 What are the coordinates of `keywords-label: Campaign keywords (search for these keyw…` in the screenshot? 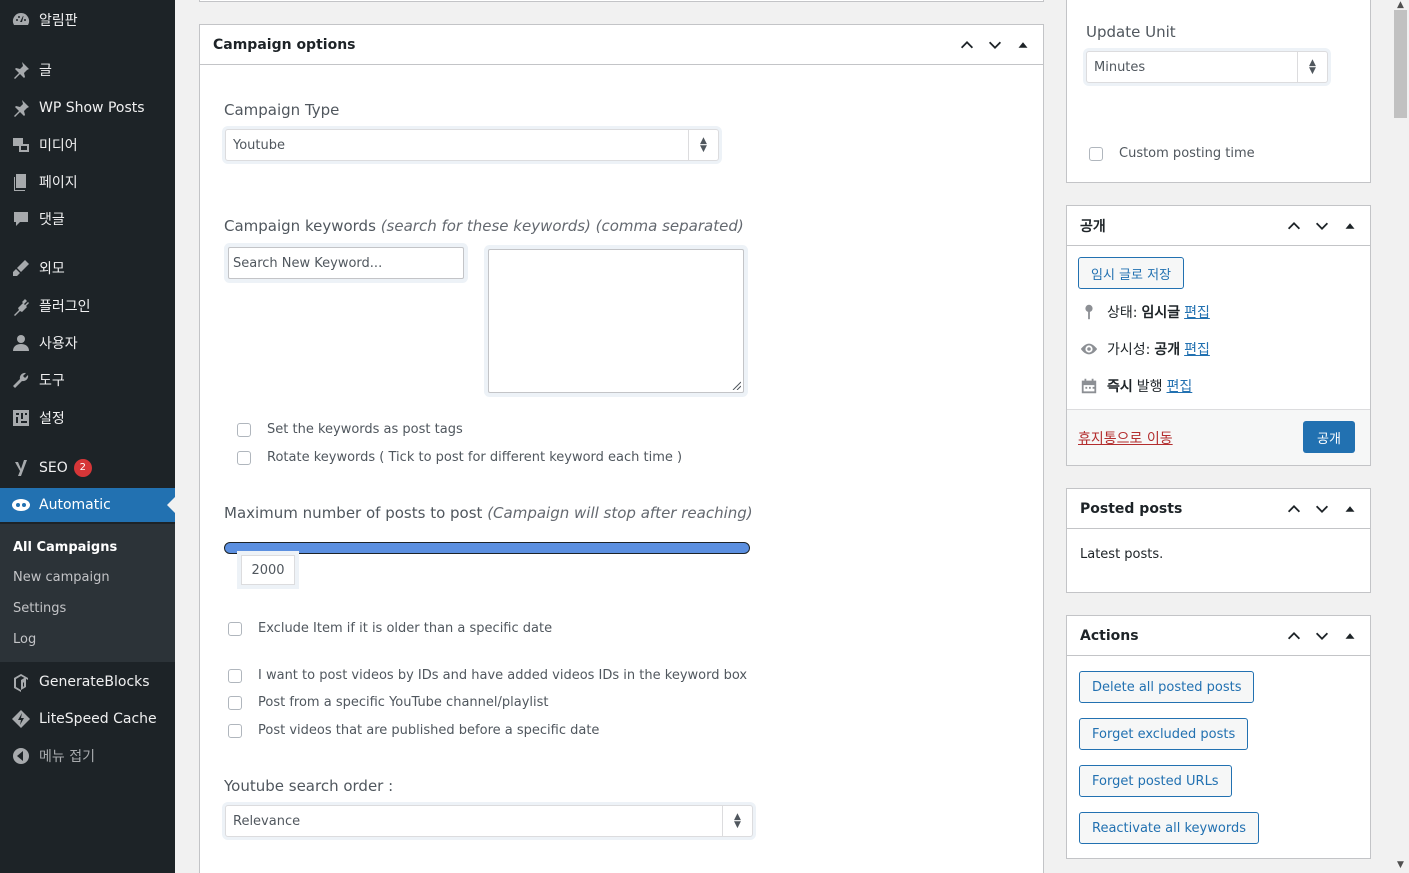 It's located at (484, 226).